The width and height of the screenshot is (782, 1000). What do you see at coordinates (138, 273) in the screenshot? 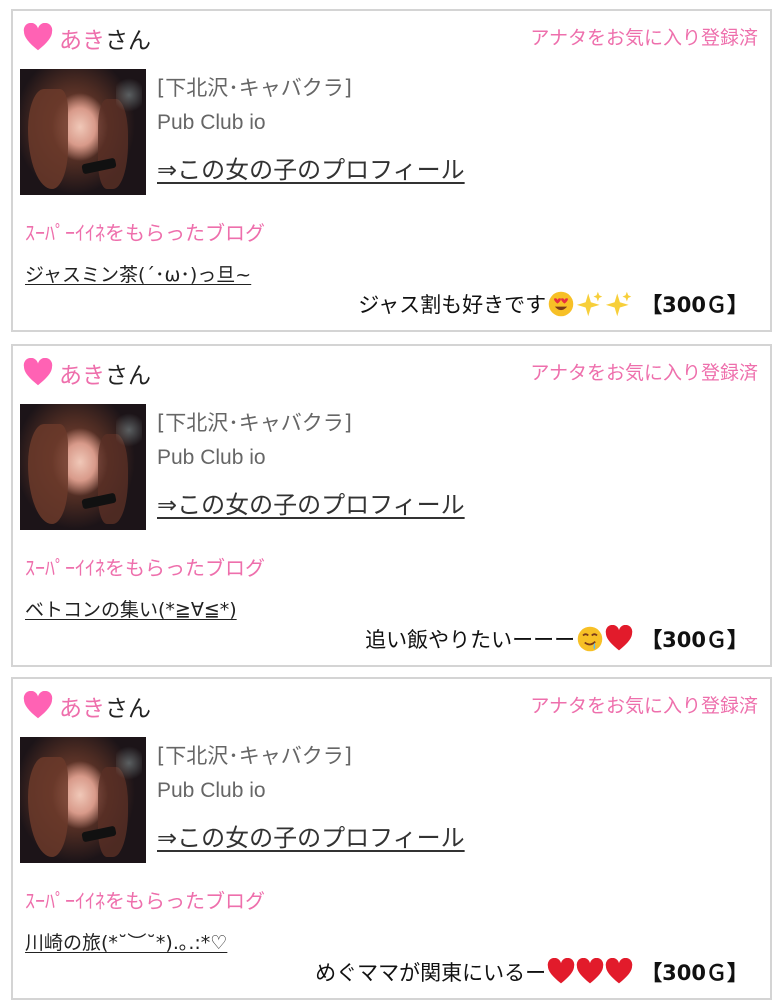
I see `blog-title-link: ジャスミン茶(´･ω･)っ旦~` at bounding box center [138, 273].